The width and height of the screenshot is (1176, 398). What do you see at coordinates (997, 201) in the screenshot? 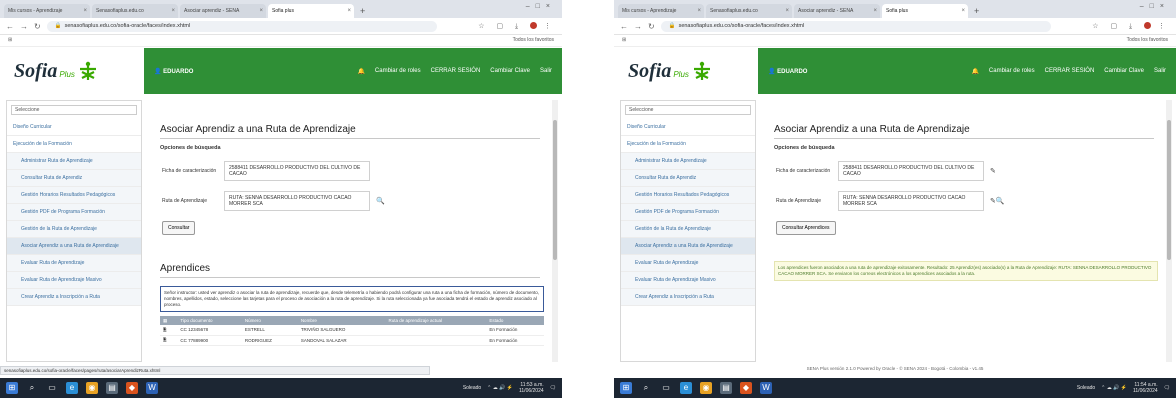
I see `search-icon: ✎🔍` at bounding box center [997, 201].